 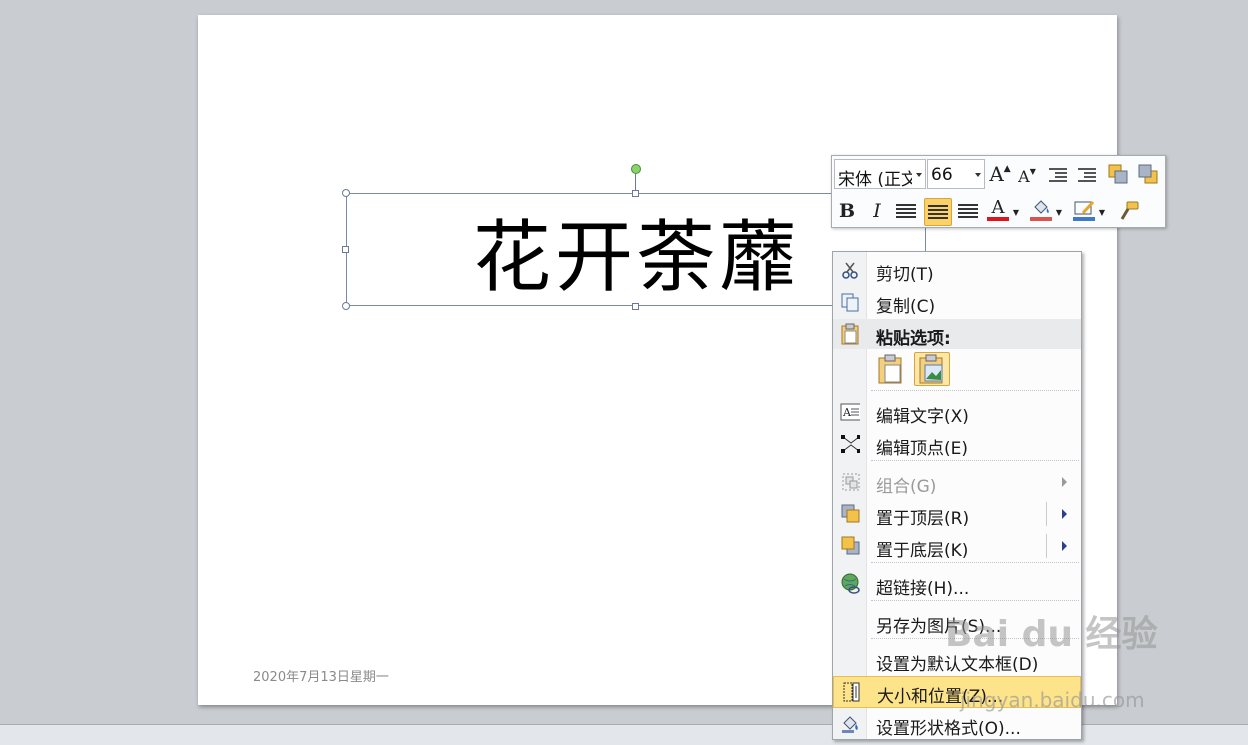 I want to click on format-painter-icon, so click(x=1129, y=210).